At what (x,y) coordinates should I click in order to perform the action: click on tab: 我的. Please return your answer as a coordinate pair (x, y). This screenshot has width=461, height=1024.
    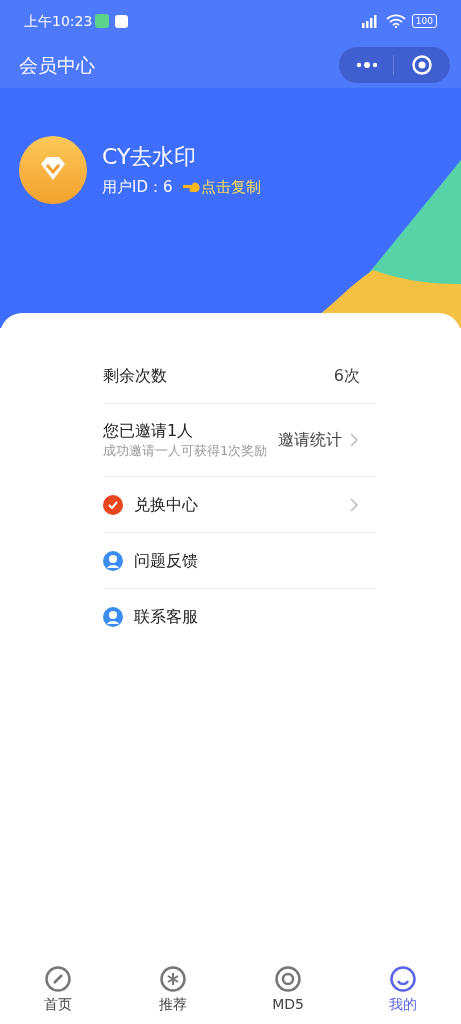
    Looking at the image, I should click on (403, 987).